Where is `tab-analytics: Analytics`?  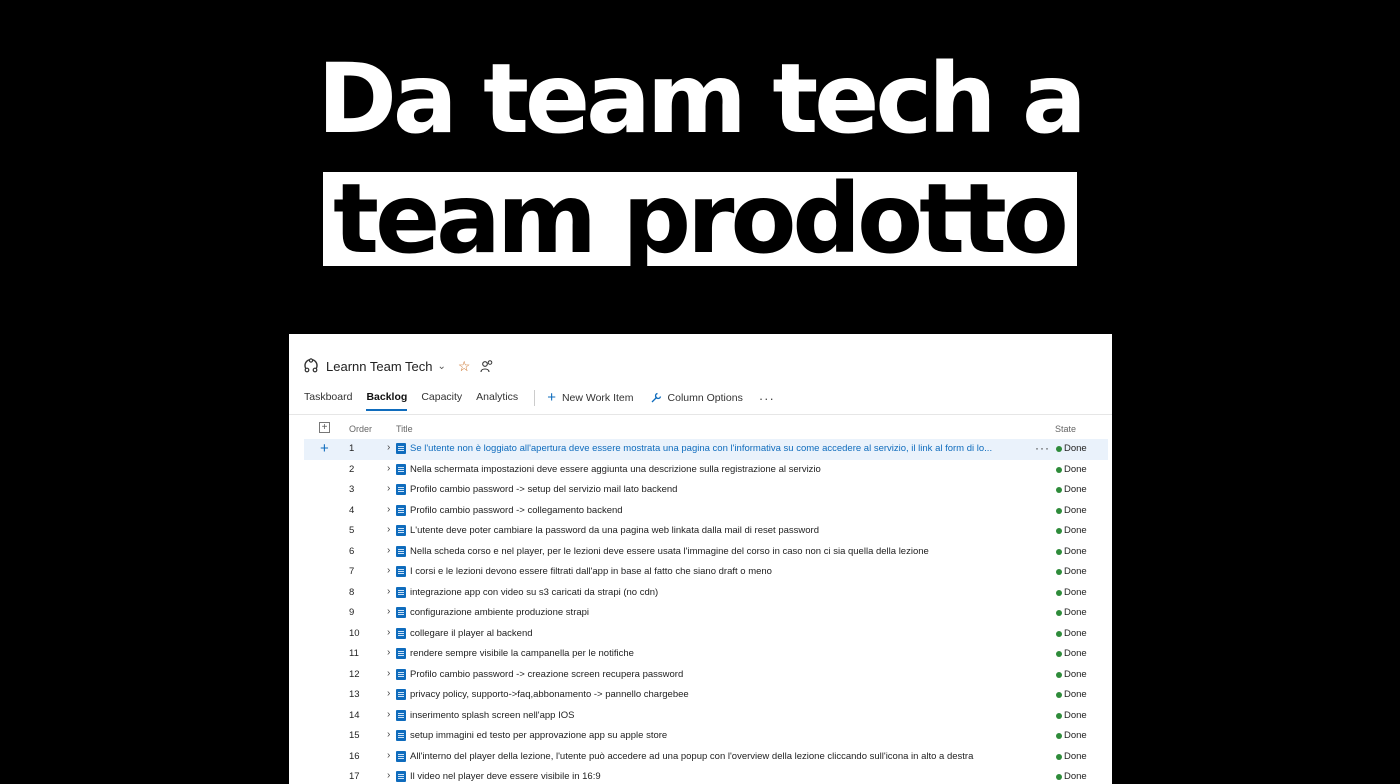 tab-analytics: Analytics is located at coordinates (497, 398).